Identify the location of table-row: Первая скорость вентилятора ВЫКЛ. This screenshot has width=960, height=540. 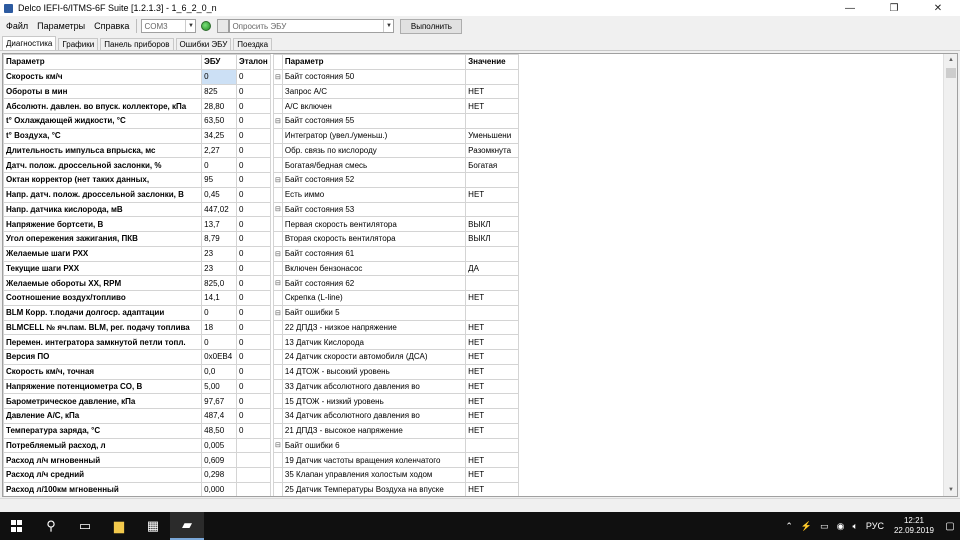
(396, 224).